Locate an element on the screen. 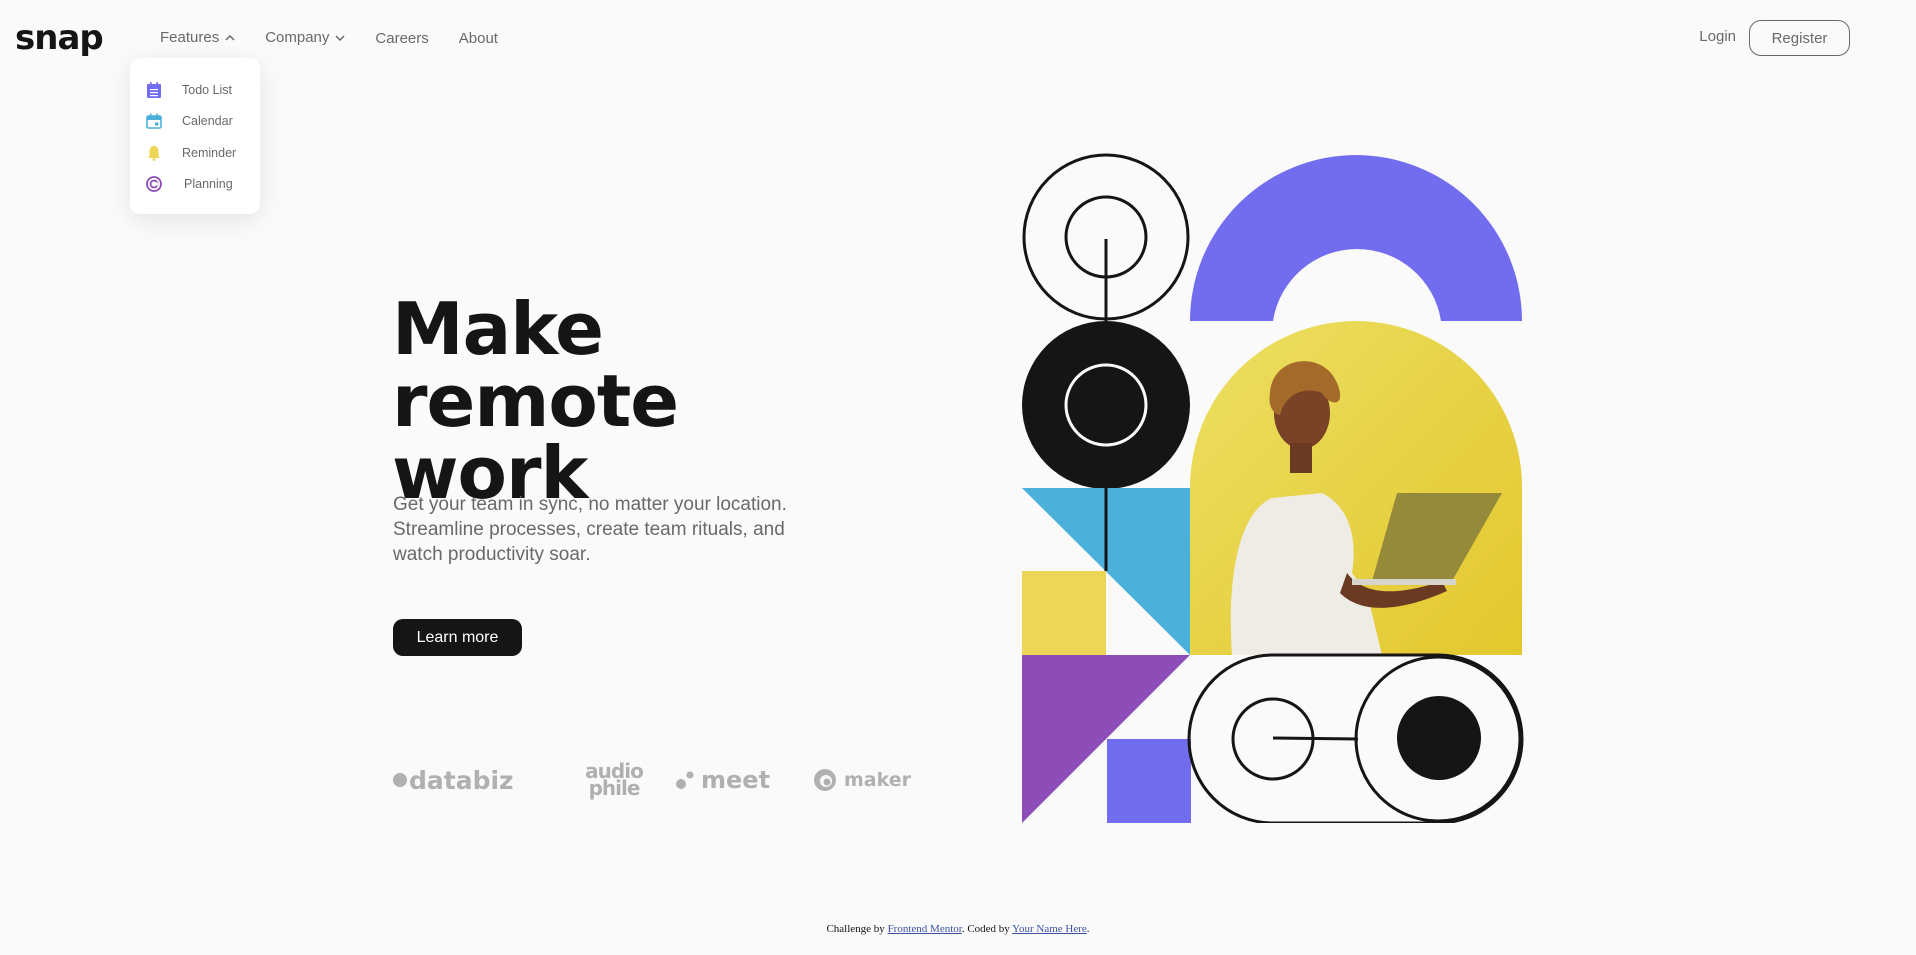  author-link: Your Name Here is located at coordinates (1049, 929).